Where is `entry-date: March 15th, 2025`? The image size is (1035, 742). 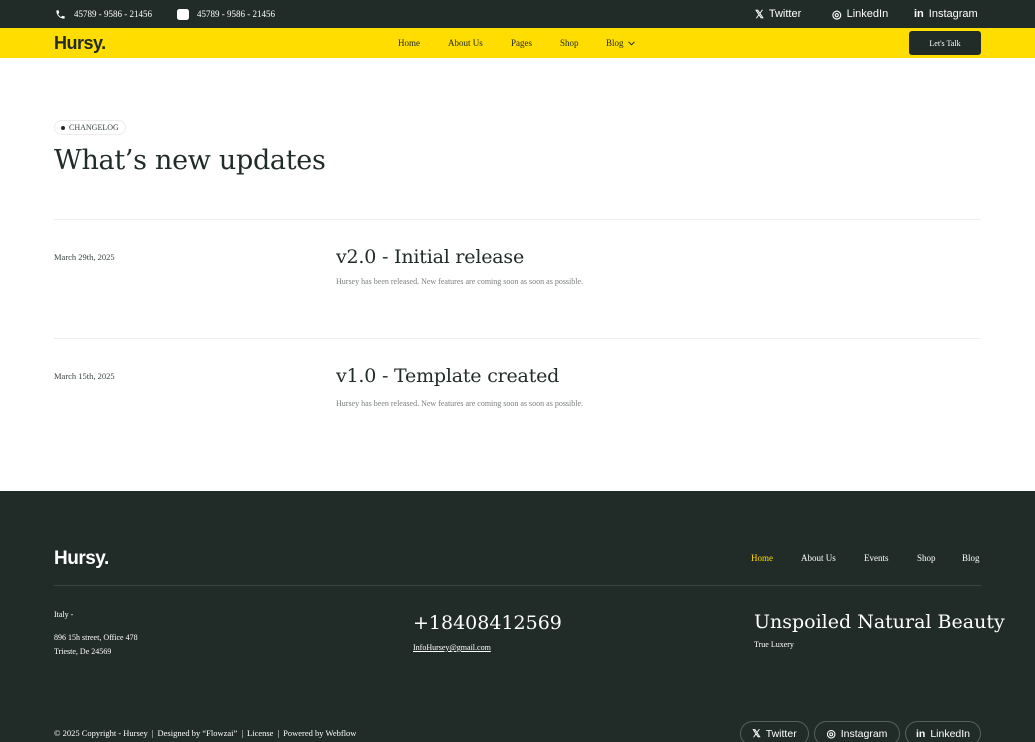 entry-date: March 15th, 2025 is located at coordinates (84, 376).